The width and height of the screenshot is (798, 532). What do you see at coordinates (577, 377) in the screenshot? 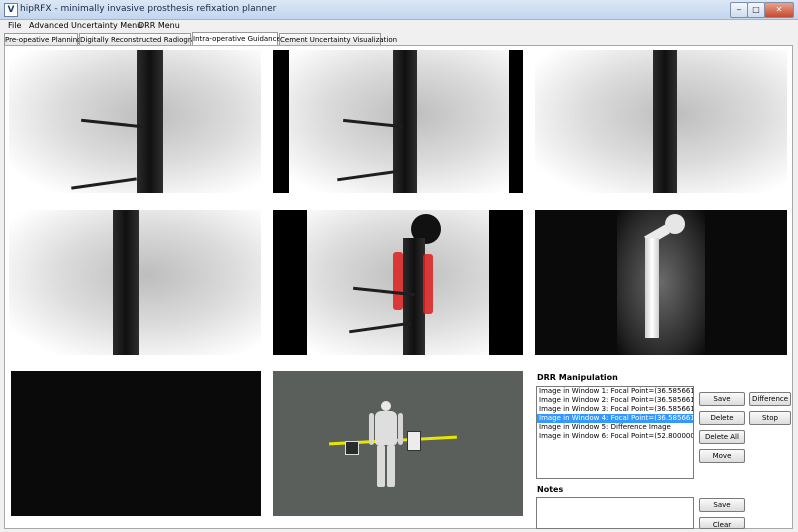
I see `drr-manipulation-title: DRR Manipulation` at bounding box center [577, 377].